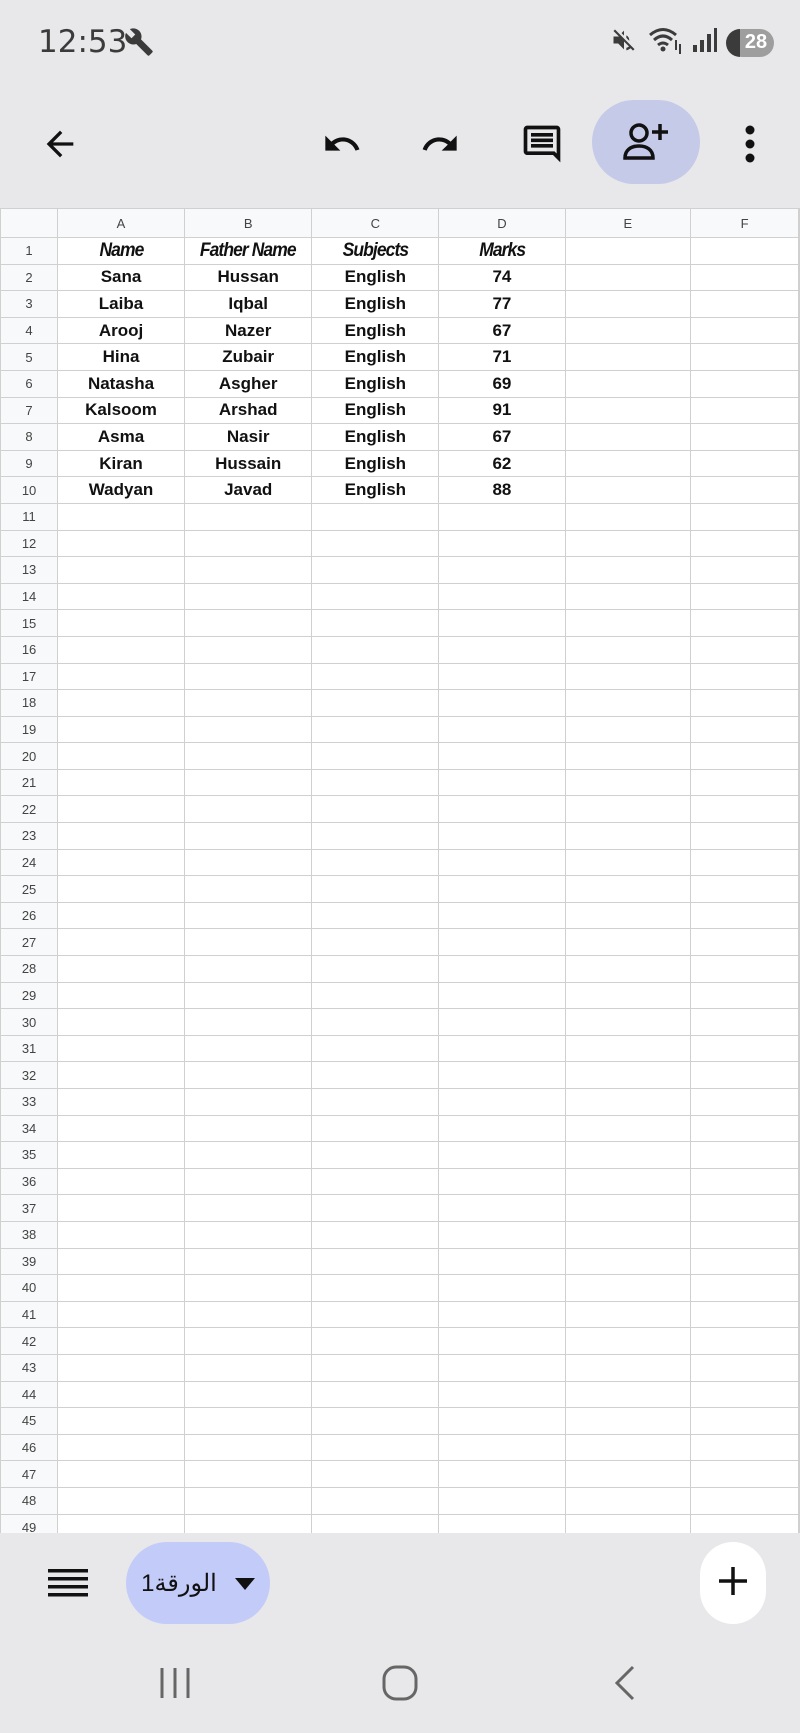  What do you see at coordinates (375, 889) in the screenshot?
I see `cell-c25` at bounding box center [375, 889].